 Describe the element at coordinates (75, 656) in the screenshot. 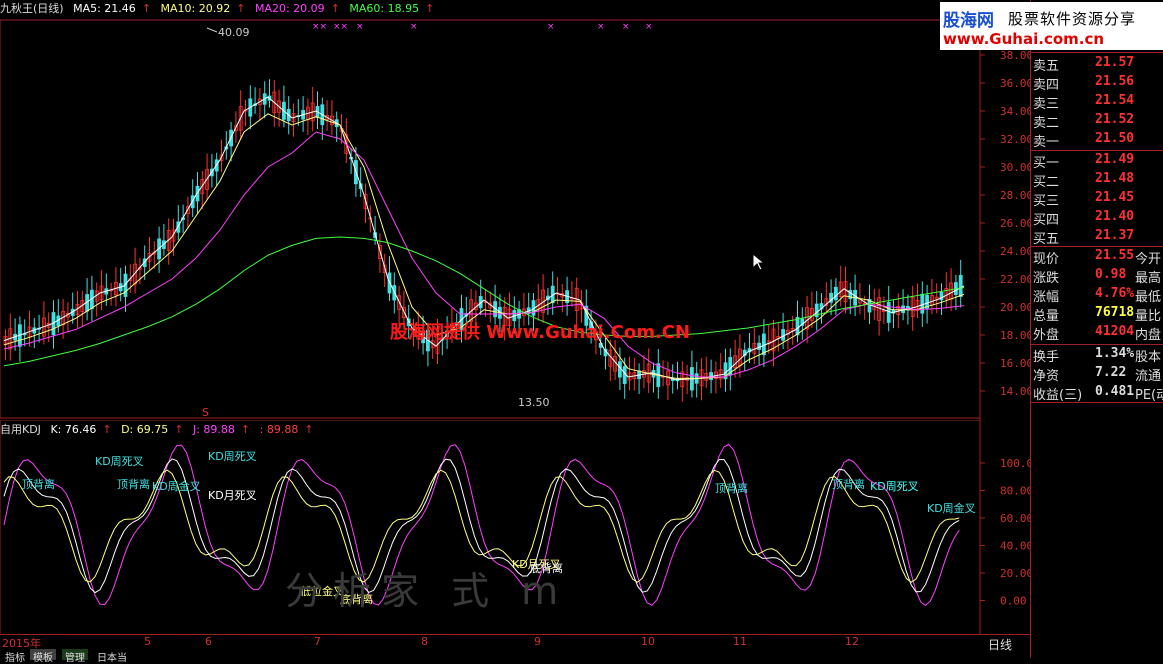

I see `tab-manage: 管理` at that location.